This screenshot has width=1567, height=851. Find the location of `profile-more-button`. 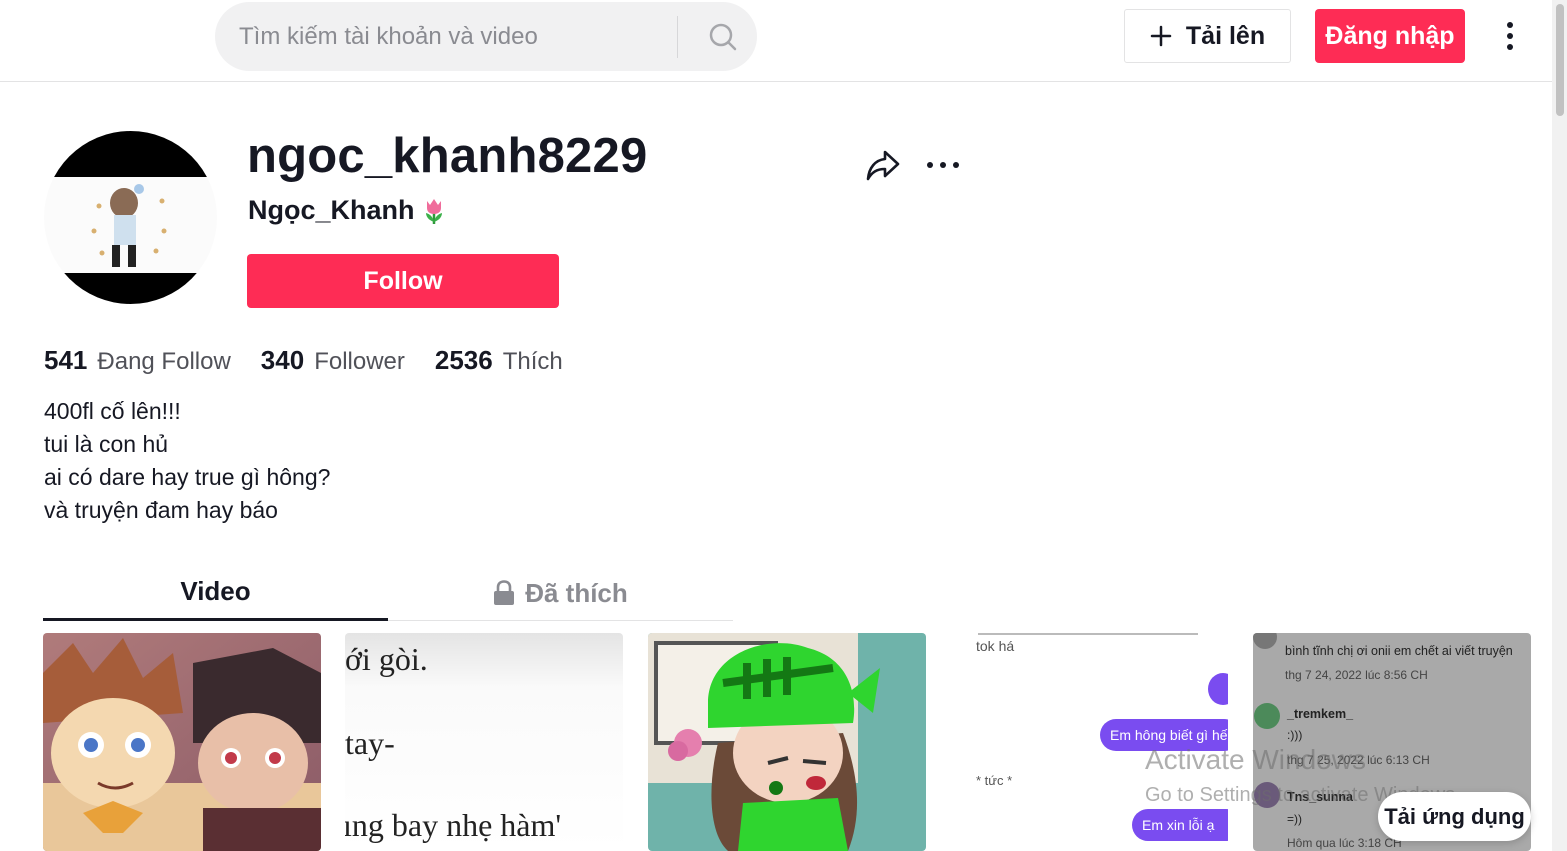

profile-more-button is located at coordinates (943, 165).